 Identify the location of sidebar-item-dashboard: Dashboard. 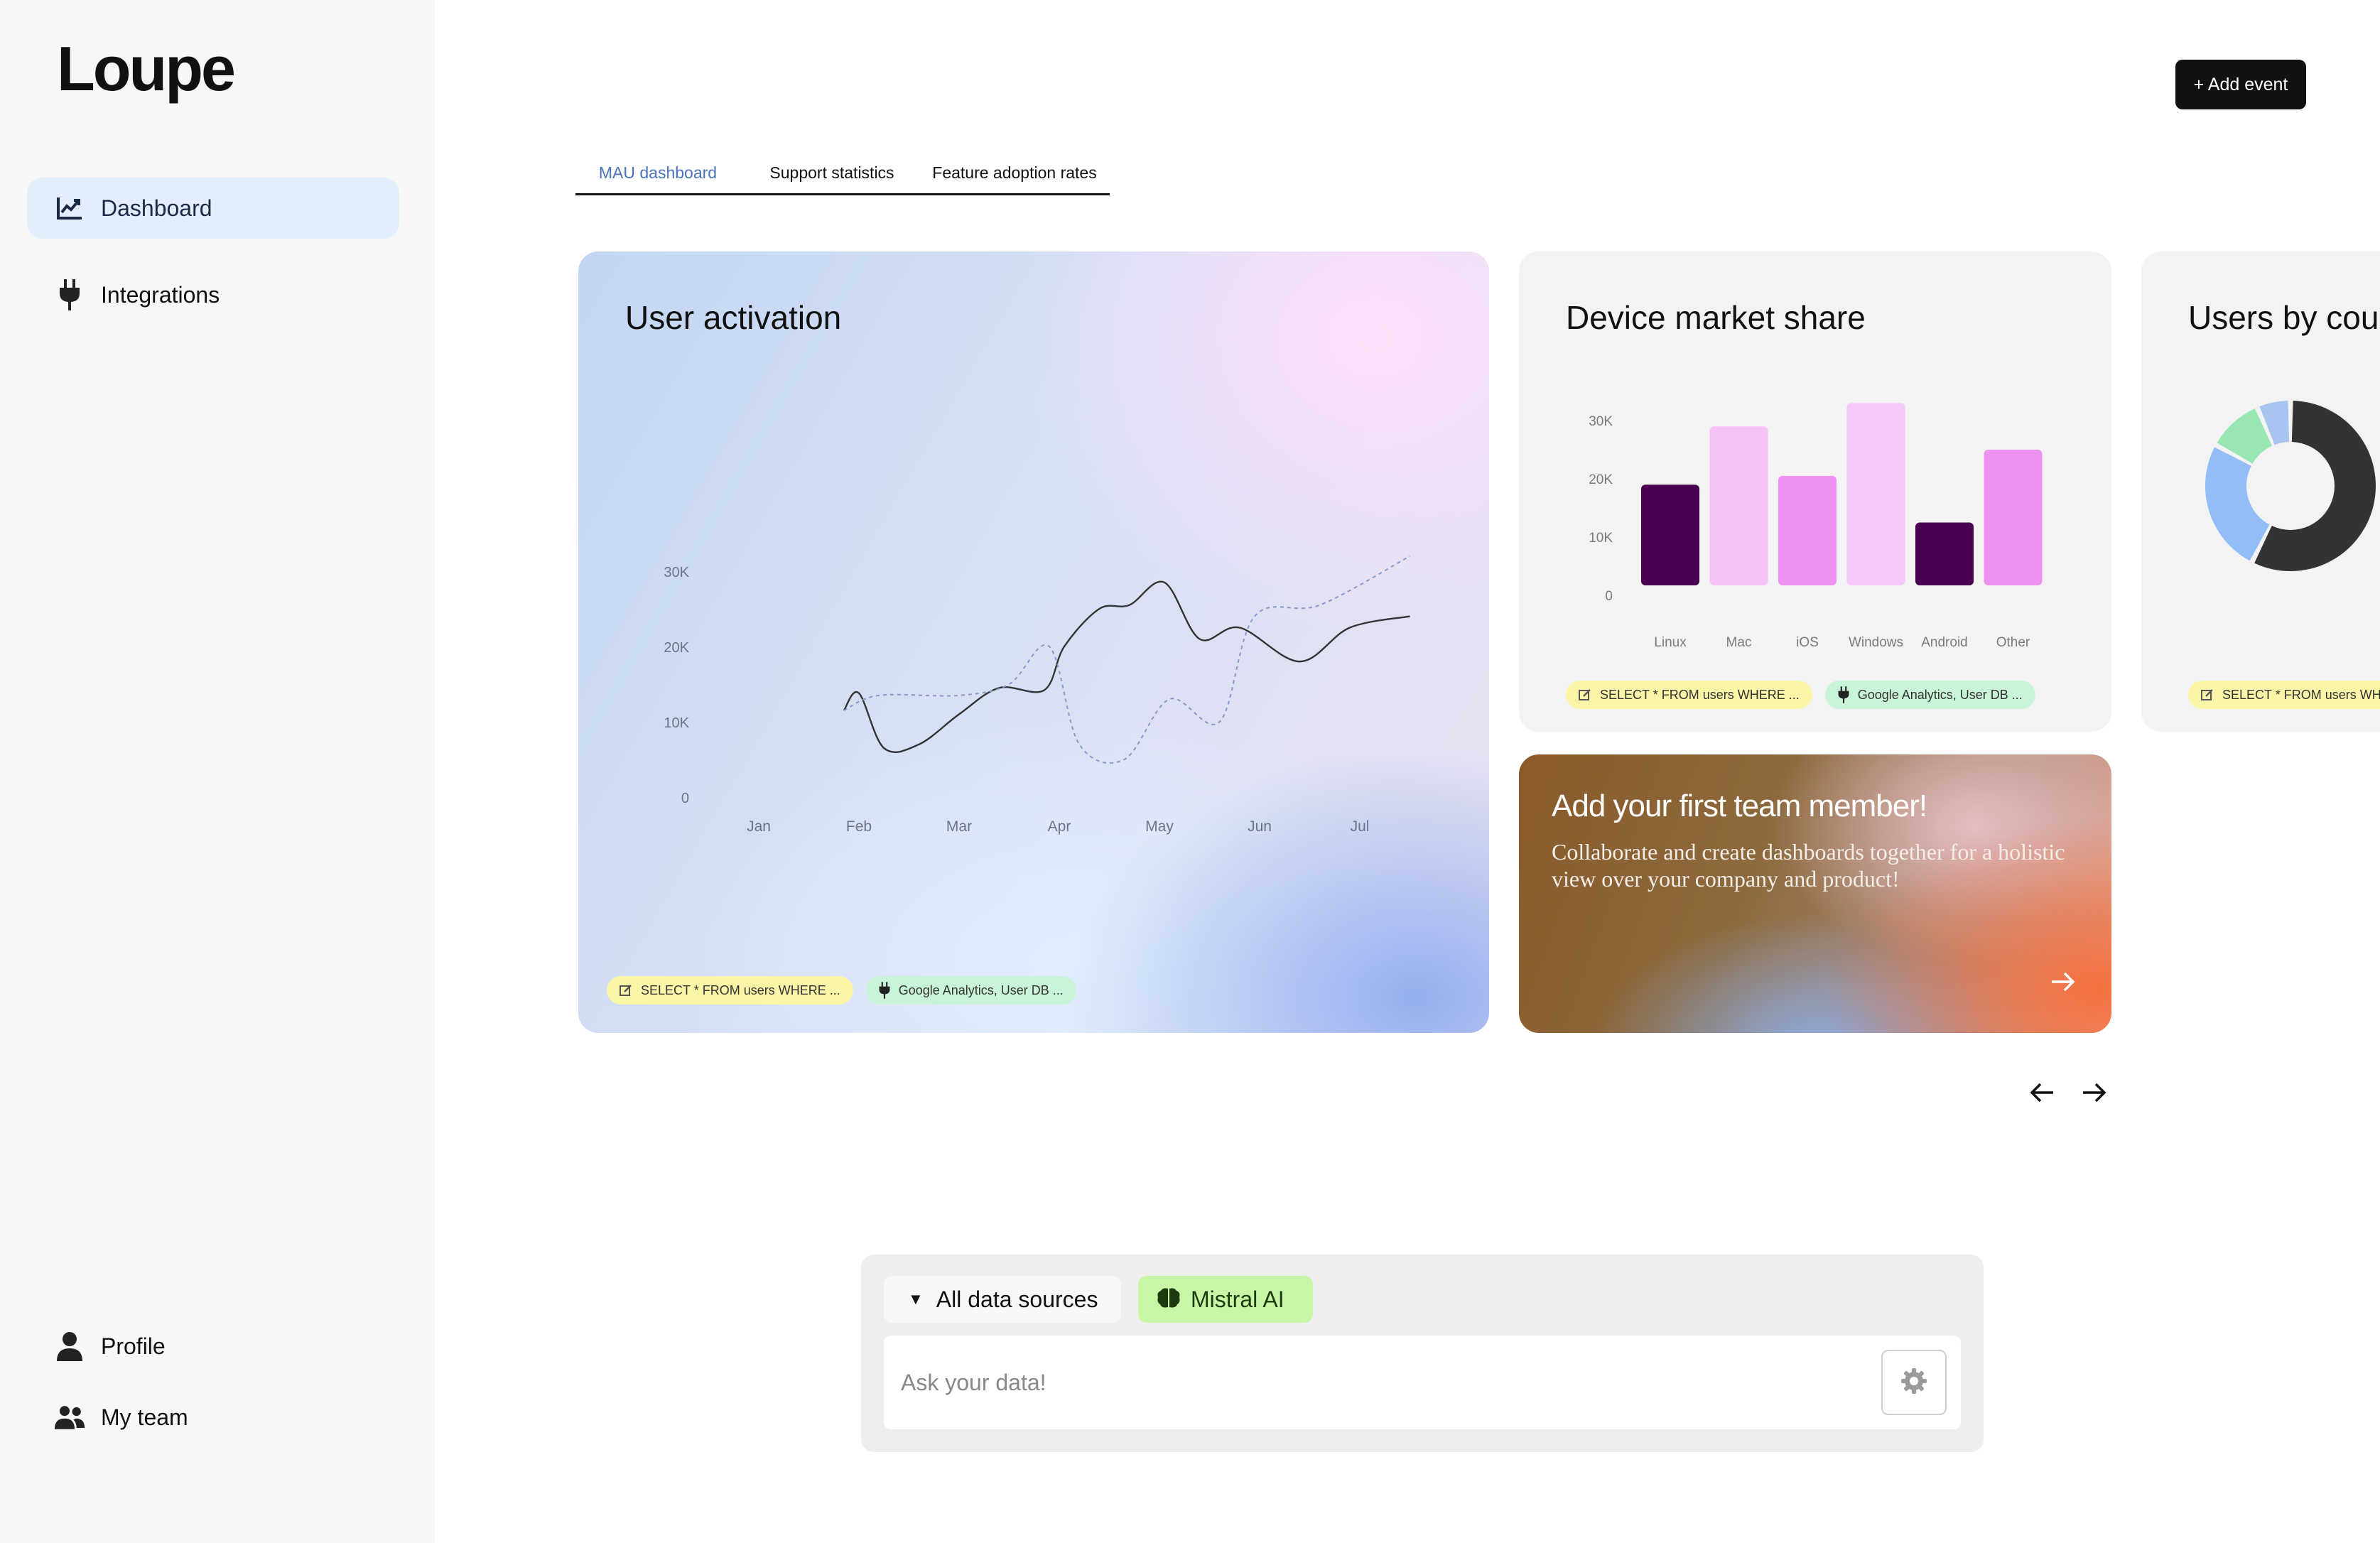
(213, 208).